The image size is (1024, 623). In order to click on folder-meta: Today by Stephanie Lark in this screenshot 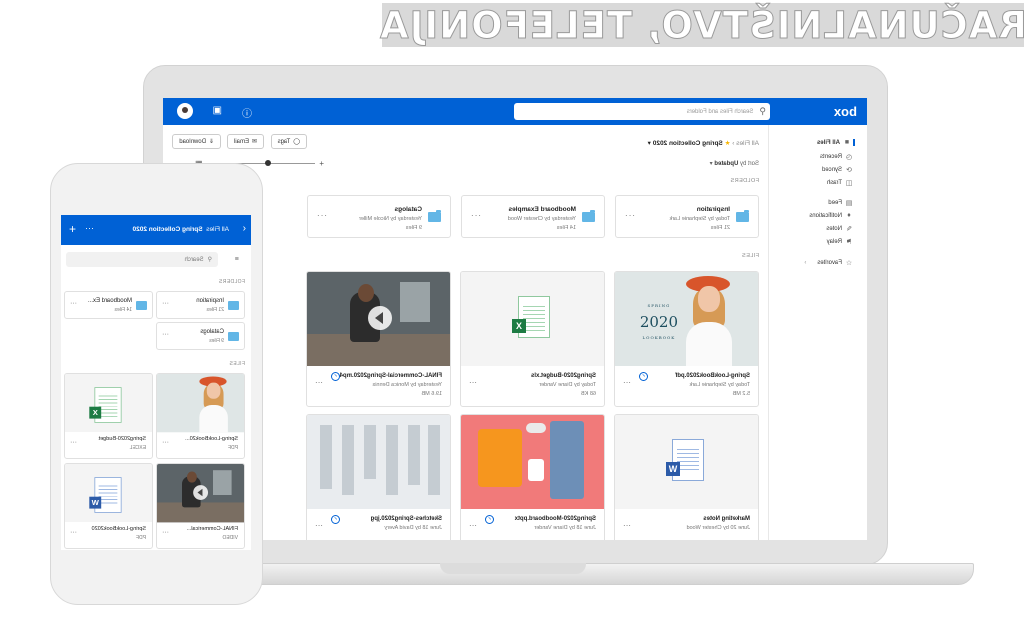, I will do `click(699, 219)`.